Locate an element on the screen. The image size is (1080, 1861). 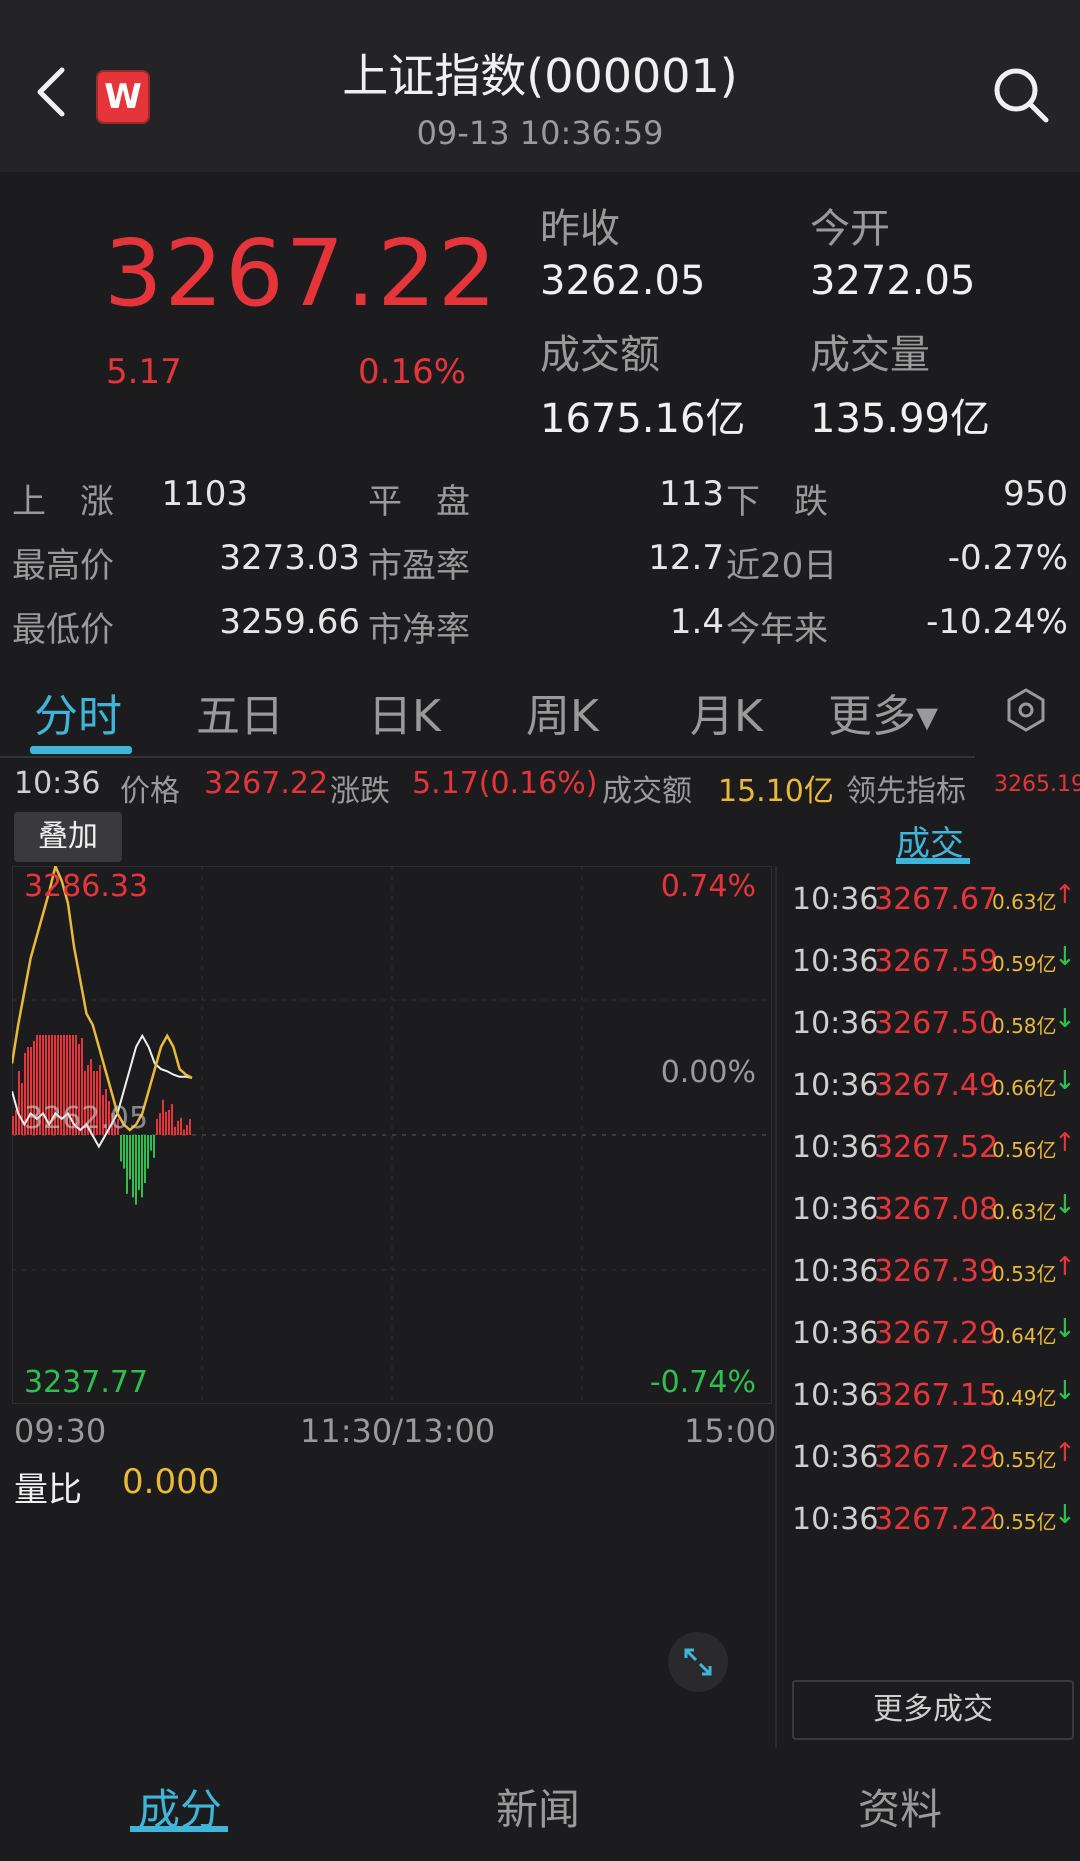
turnover-label: 成交额 is located at coordinates (600, 355).